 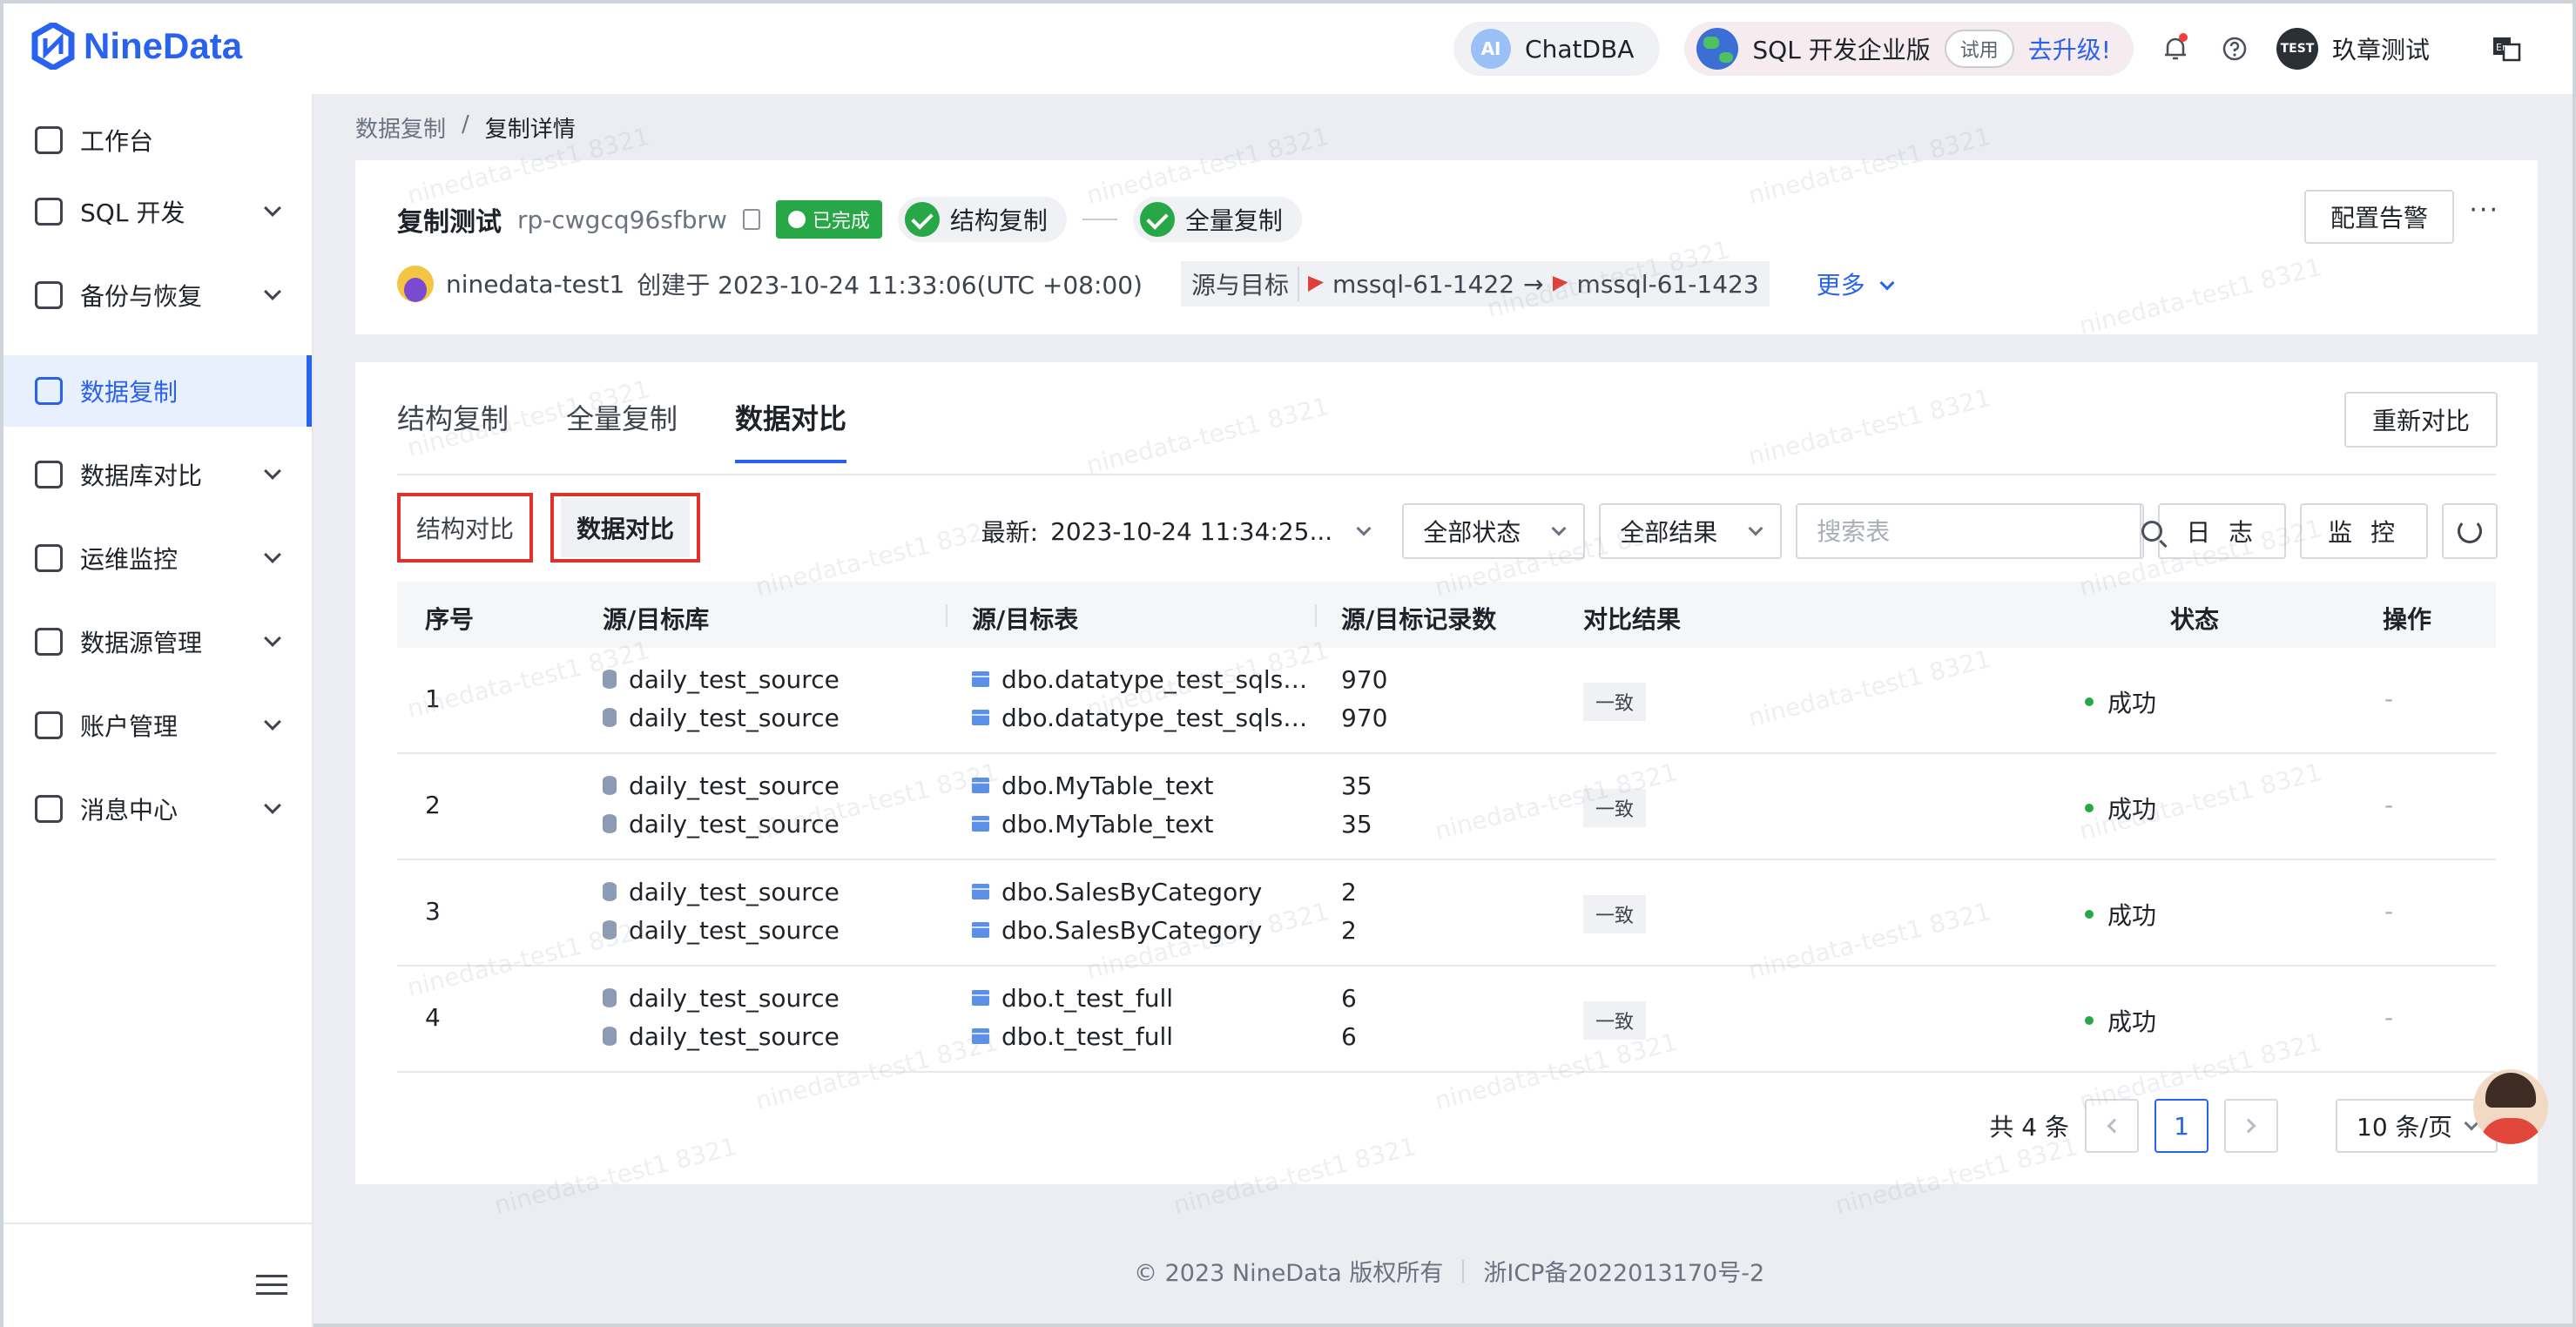 I want to click on target-db: mssql-61-1423, so click(x=1668, y=284).